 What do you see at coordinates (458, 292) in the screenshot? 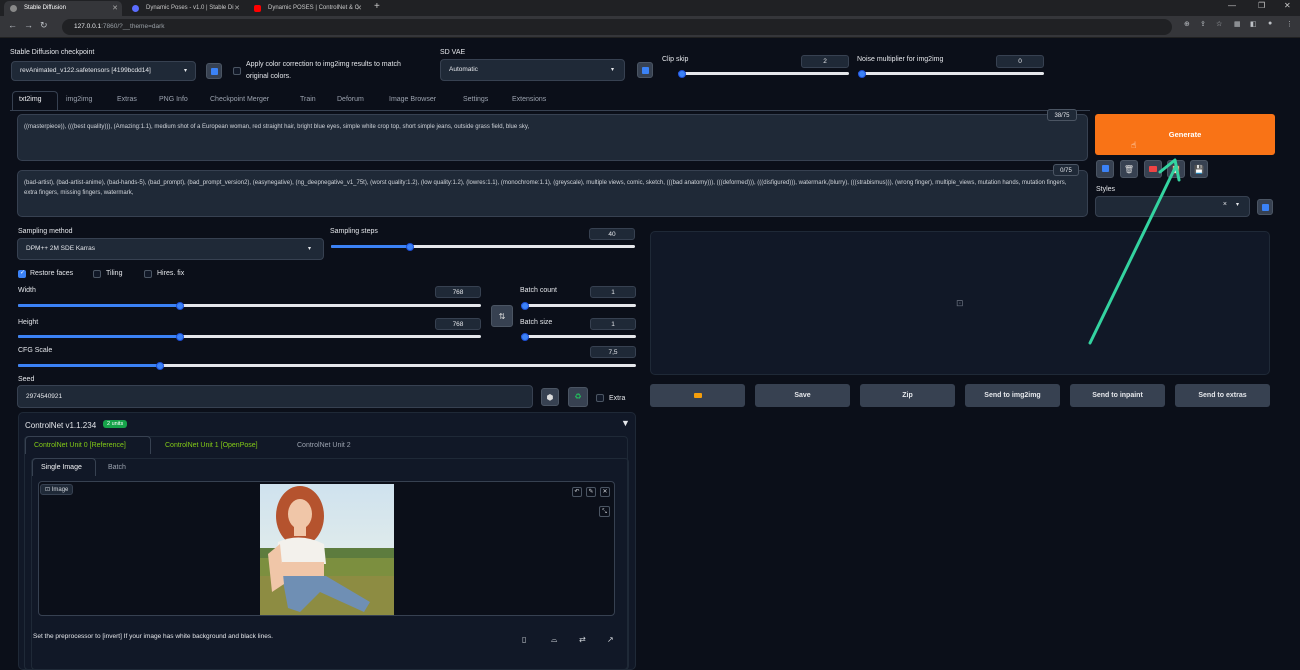
I see `width-input: 768` at bounding box center [458, 292].